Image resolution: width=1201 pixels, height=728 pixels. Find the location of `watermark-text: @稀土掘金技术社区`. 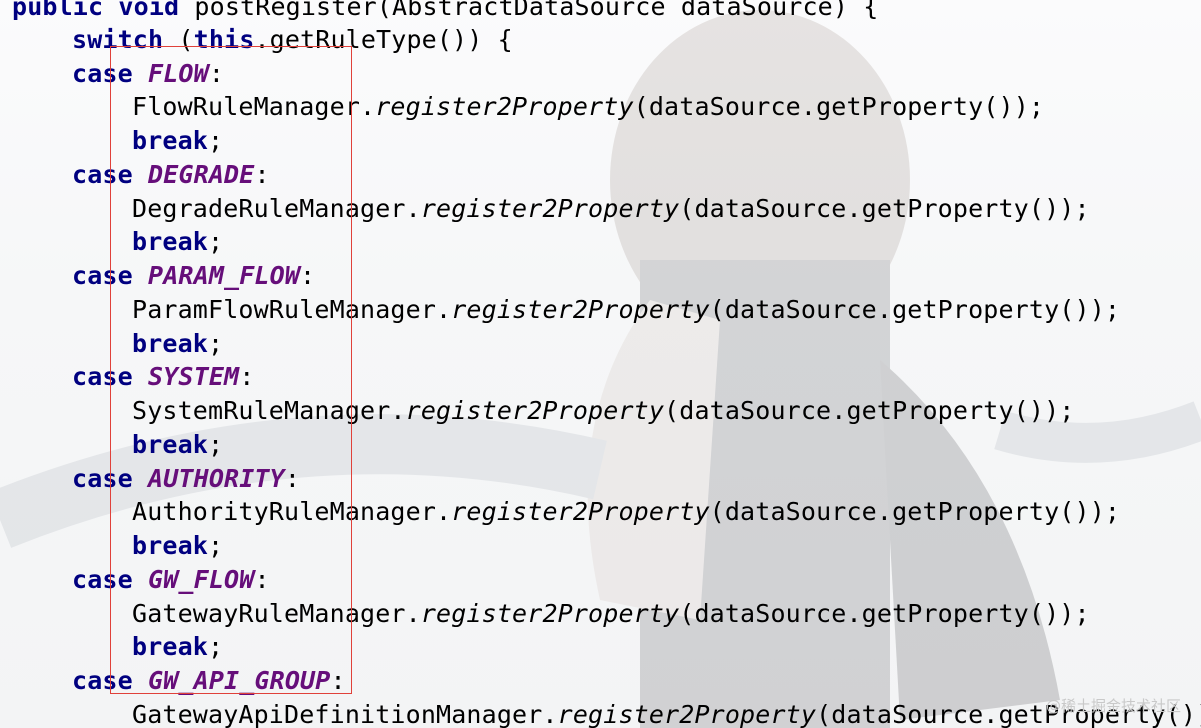

watermark-text: @稀土掘金技术社区 is located at coordinates (1113, 706).